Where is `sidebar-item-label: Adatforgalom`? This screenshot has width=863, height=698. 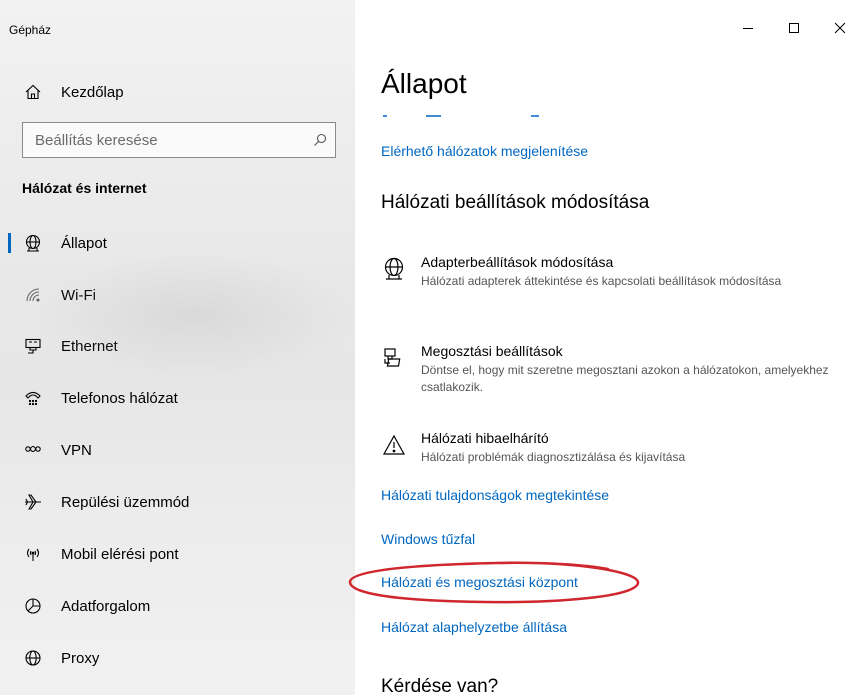
sidebar-item-label: Adatforgalom is located at coordinates (106, 606).